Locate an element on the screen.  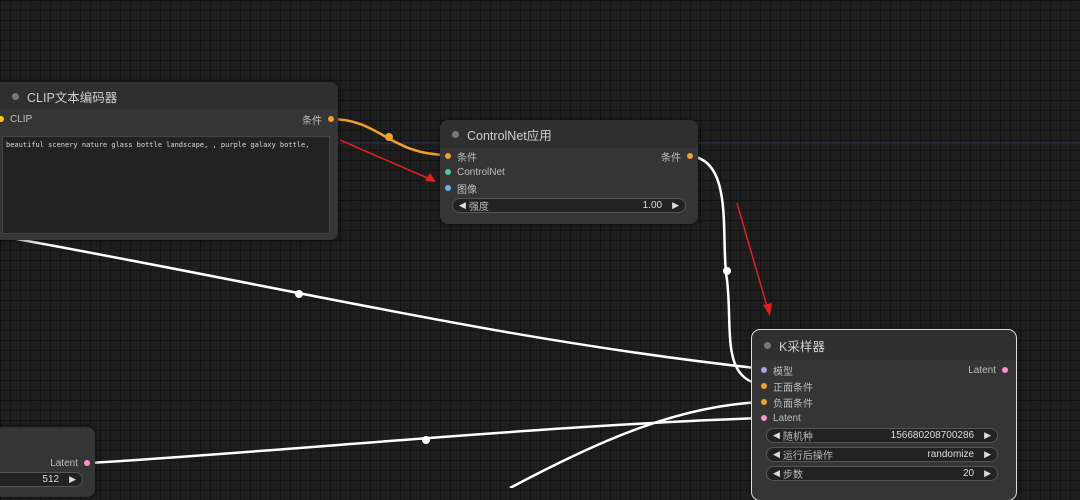
negative-wire is located at coordinates (637, 444).